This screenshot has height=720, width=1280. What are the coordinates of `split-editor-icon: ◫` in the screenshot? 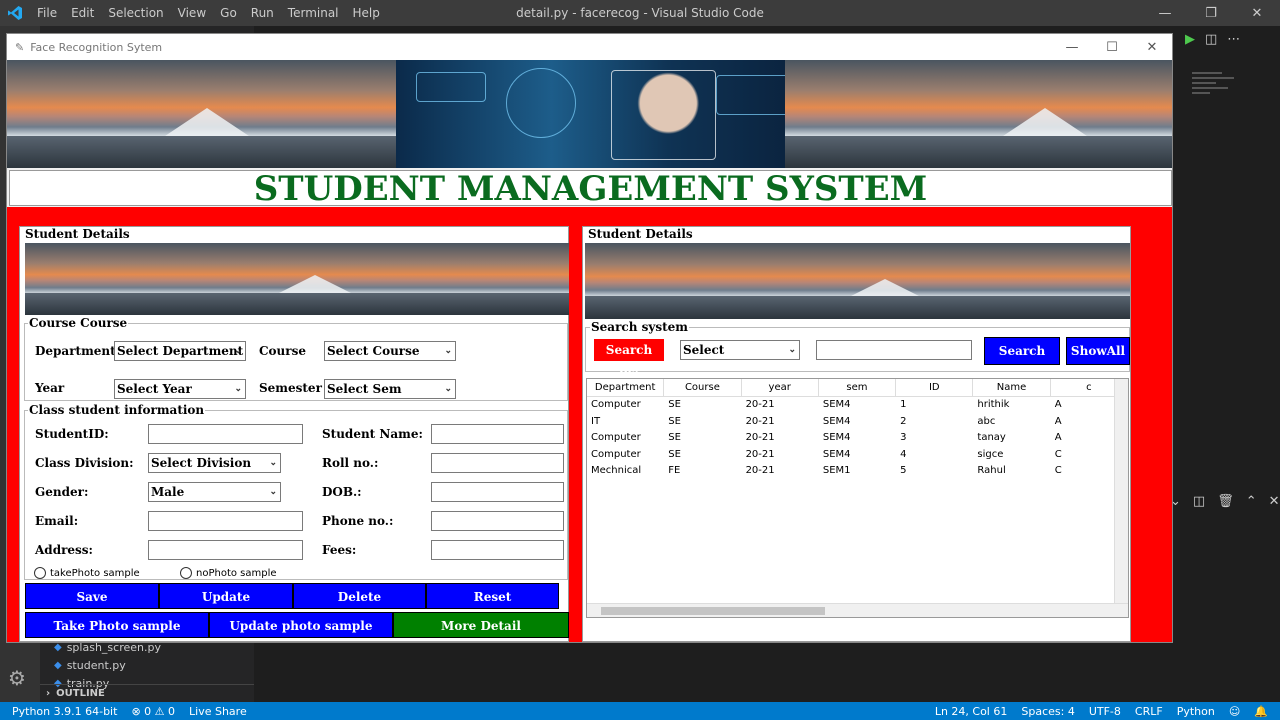 It's located at (1211, 39).